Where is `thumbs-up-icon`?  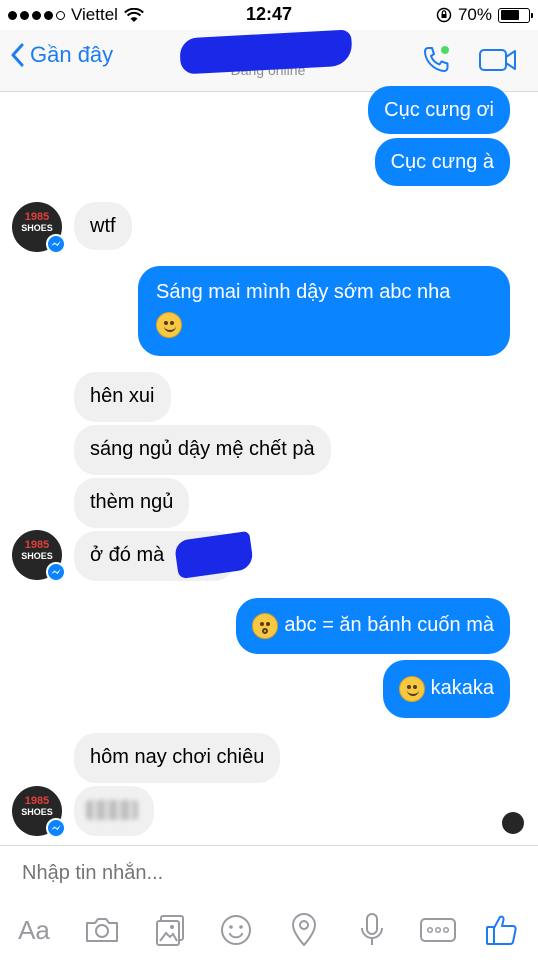 thumbs-up-icon is located at coordinates (501, 930).